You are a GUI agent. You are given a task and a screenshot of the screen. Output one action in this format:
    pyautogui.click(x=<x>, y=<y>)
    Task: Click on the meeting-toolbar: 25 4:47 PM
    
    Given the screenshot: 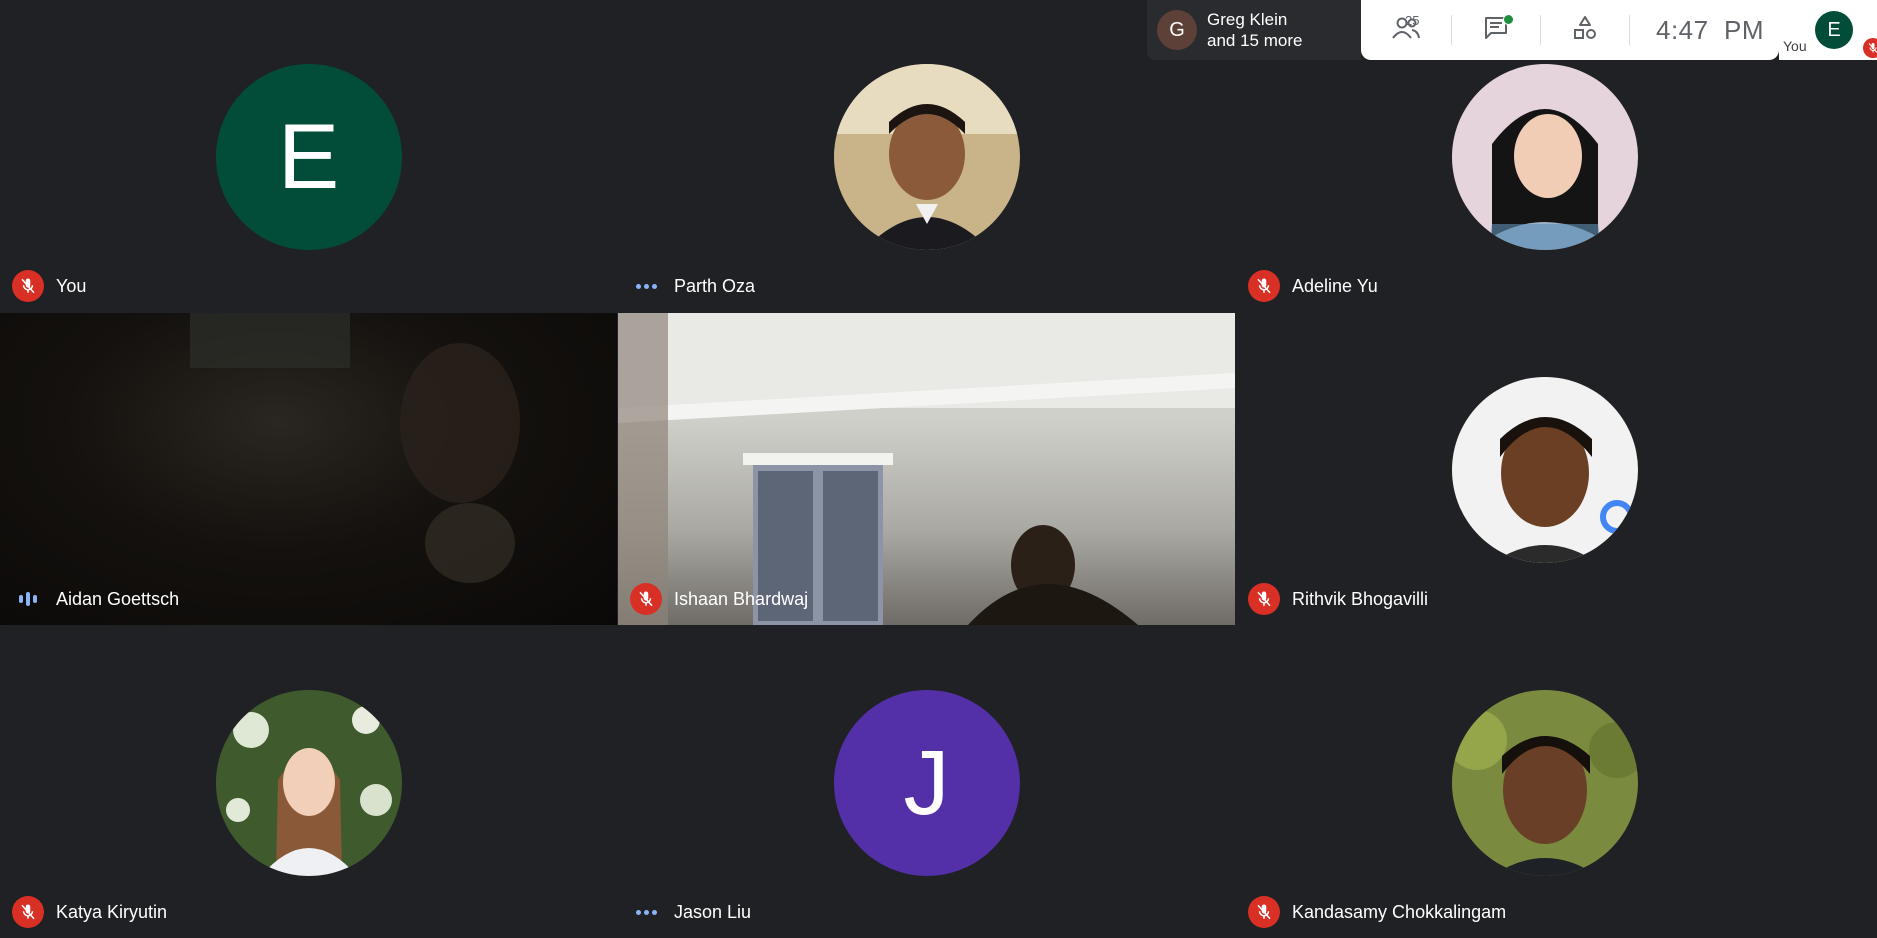 What is the action you would take?
    pyautogui.click(x=1570, y=30)
    